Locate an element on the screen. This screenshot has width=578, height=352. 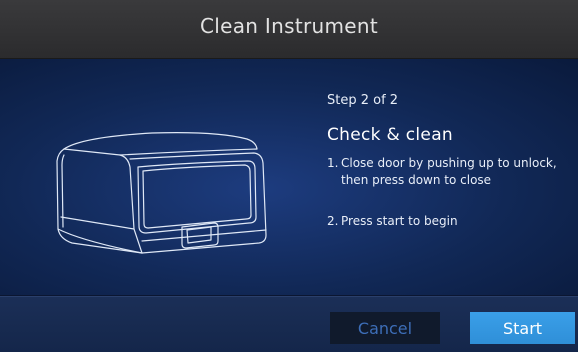
start-button: Start is located at coordinates (522, 328).